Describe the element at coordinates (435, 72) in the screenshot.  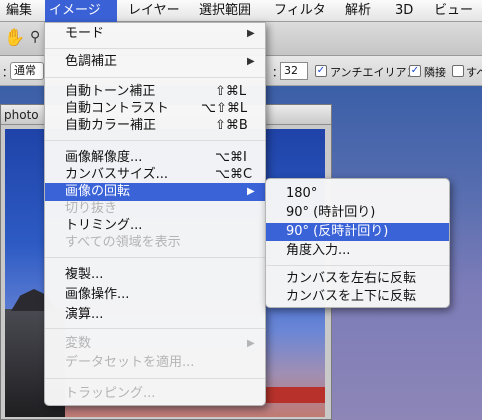
I see `contiguous-label: 隣接` at that location.